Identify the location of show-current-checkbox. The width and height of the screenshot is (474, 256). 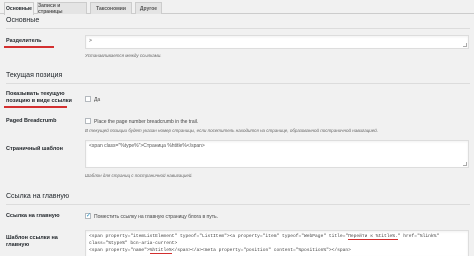
(88, 99).